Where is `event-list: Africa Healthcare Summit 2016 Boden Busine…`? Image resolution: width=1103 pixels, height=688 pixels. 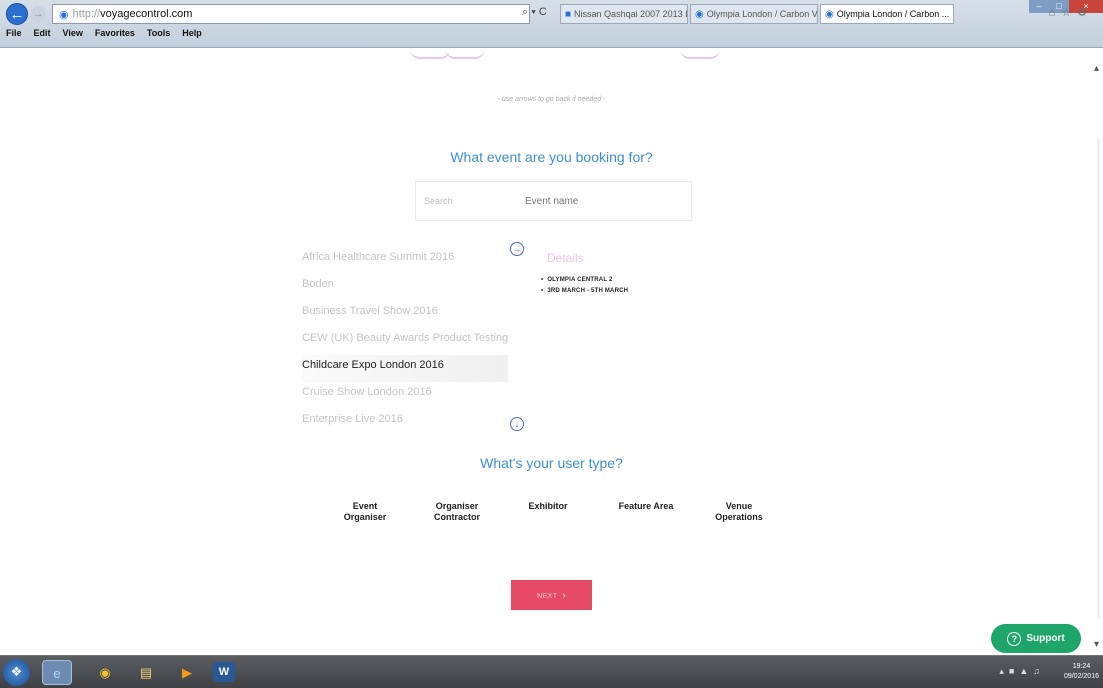 event-list: Africa Healthcare Summit 2016 Boden Busine… is located at coordinates (407, 341).